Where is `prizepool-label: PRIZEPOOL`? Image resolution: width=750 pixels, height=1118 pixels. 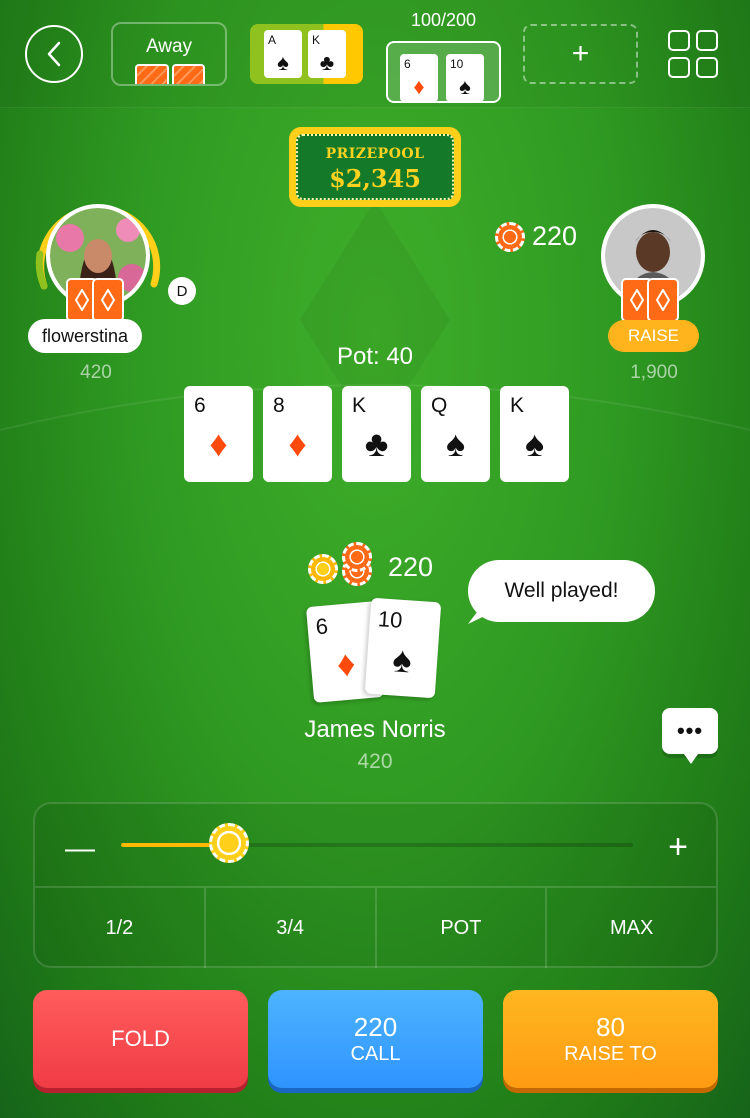
prizepool-label: PRIZEPOOL is located at coordinates (375, 154).